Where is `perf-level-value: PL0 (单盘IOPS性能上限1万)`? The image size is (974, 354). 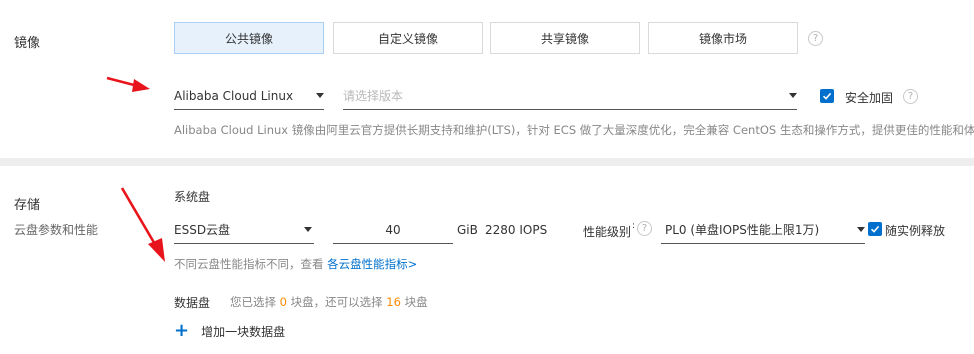
perf-level-value: PL0 (单盘IOPS性能上限1万) is located at coordinates (742, 230).